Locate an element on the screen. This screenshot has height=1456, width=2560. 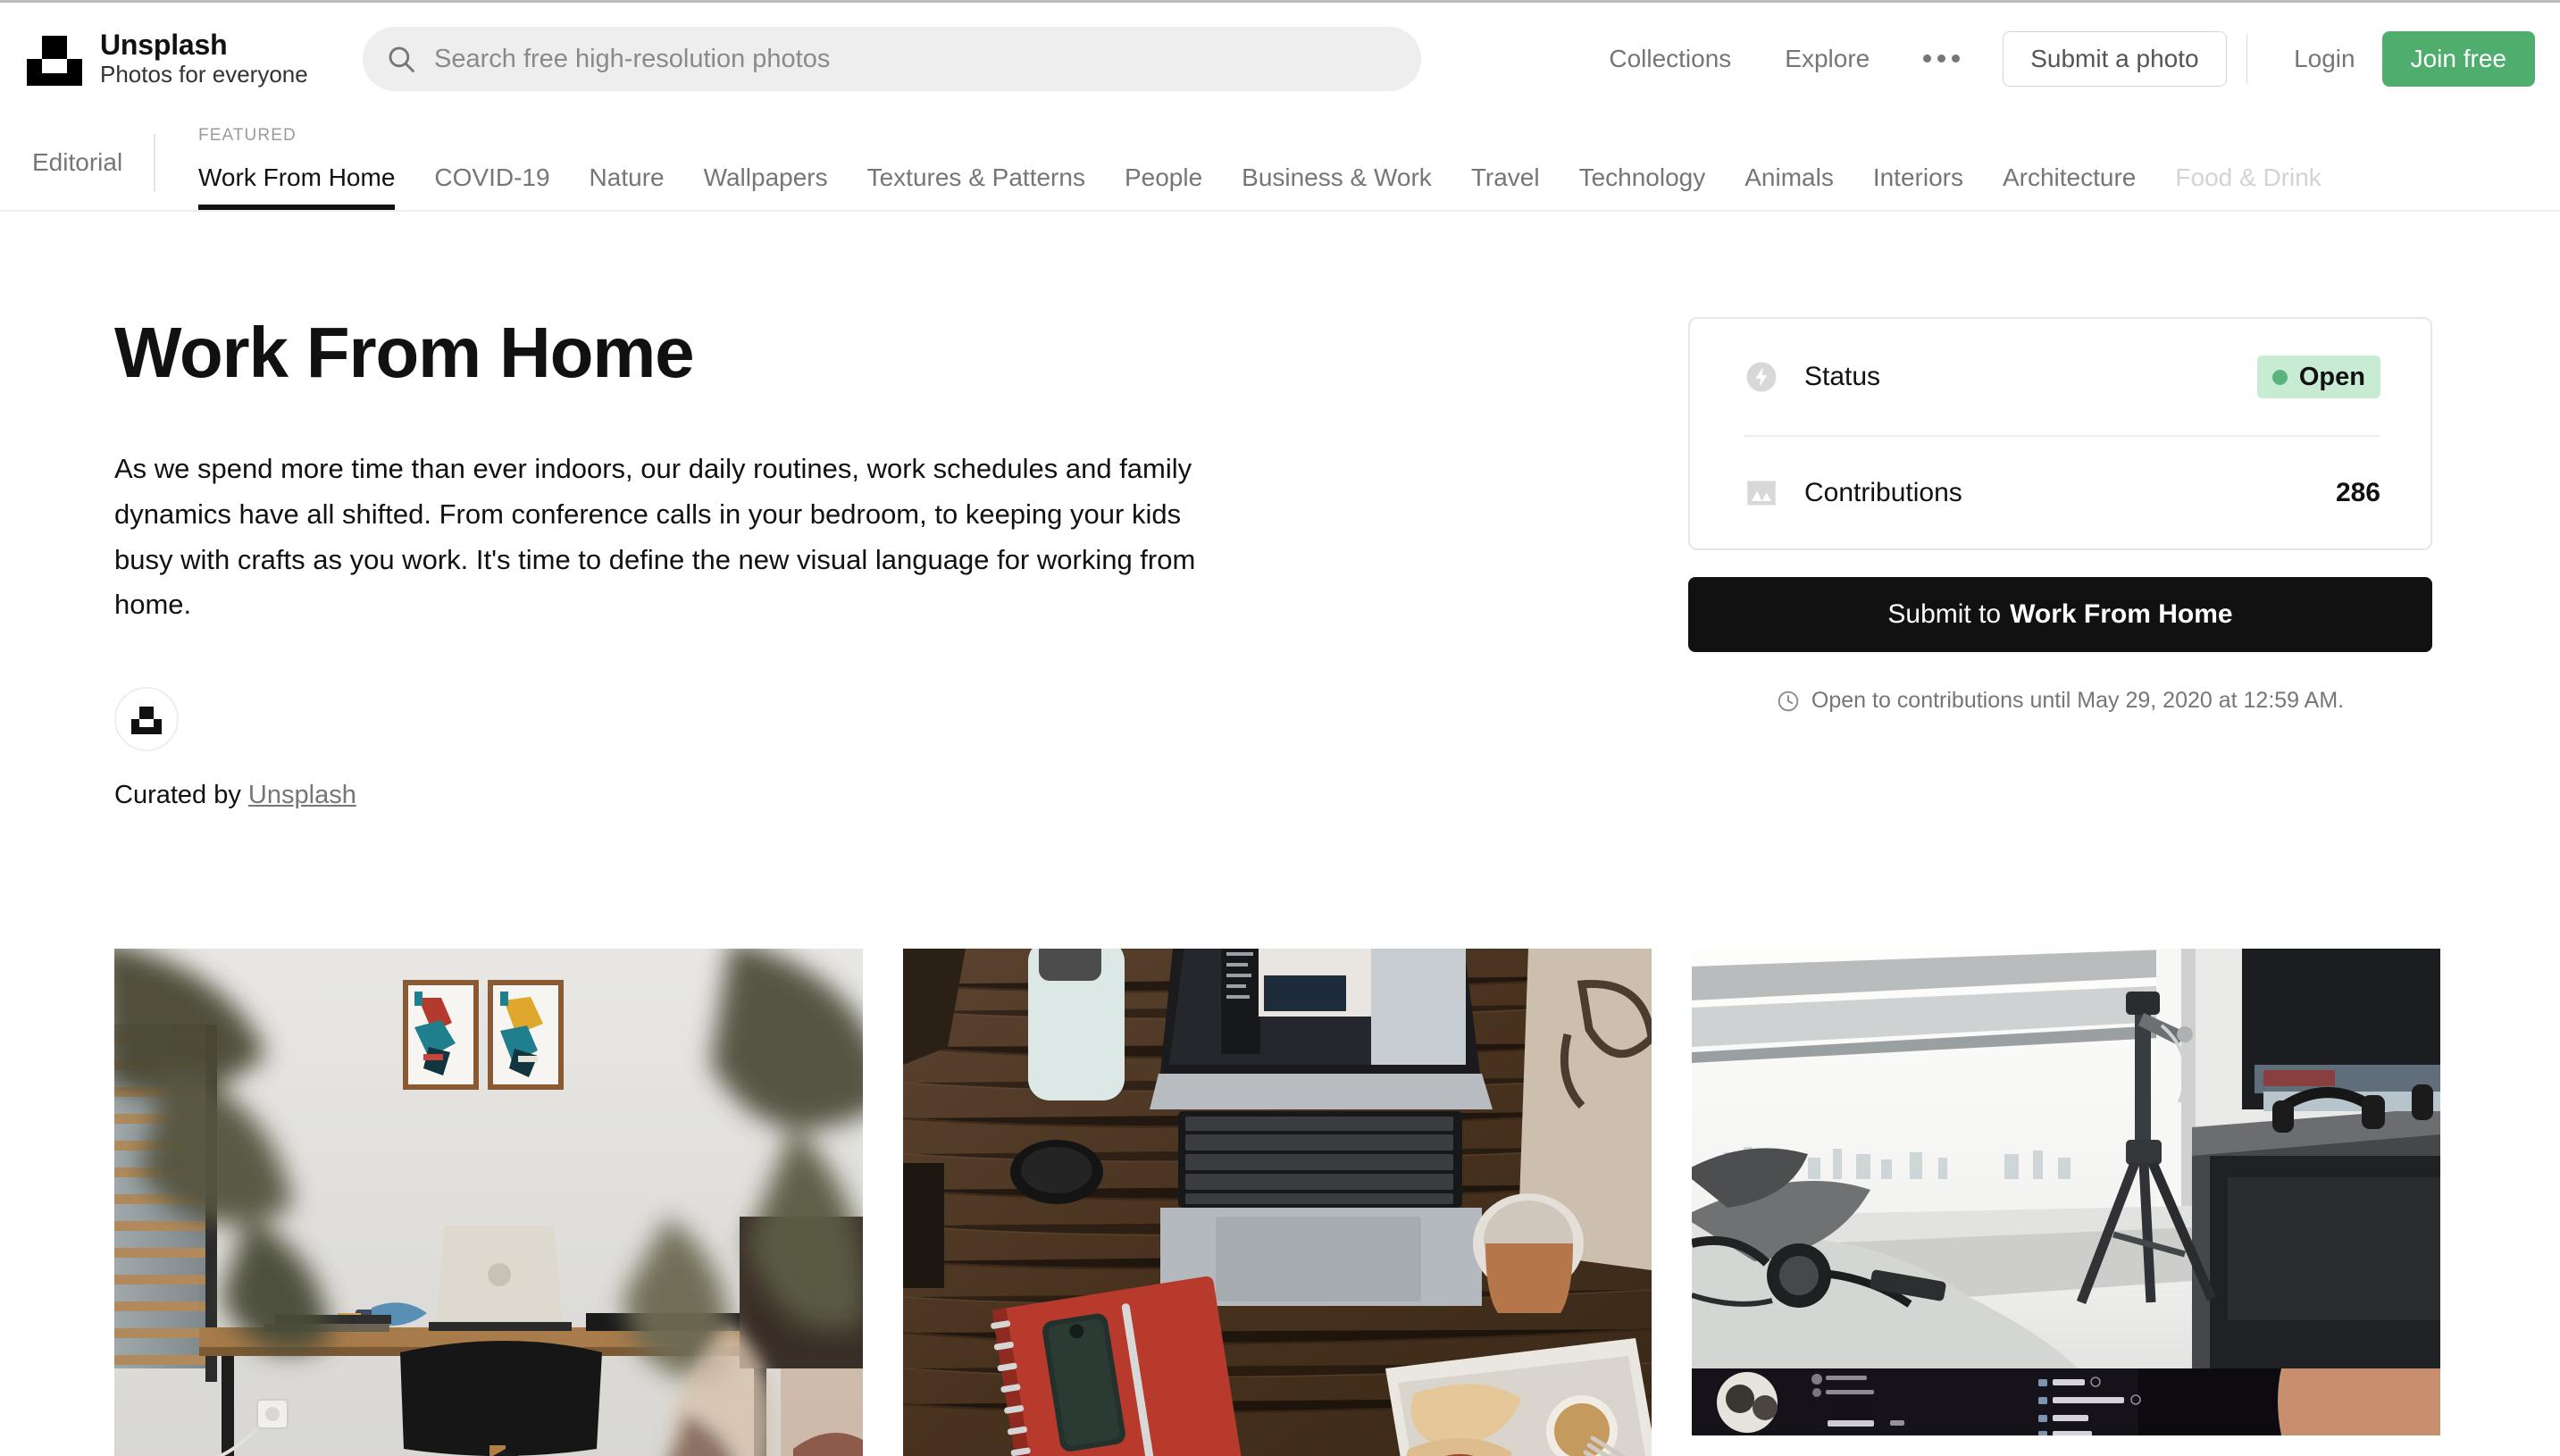
search-input is located at coordinates (880, 59).